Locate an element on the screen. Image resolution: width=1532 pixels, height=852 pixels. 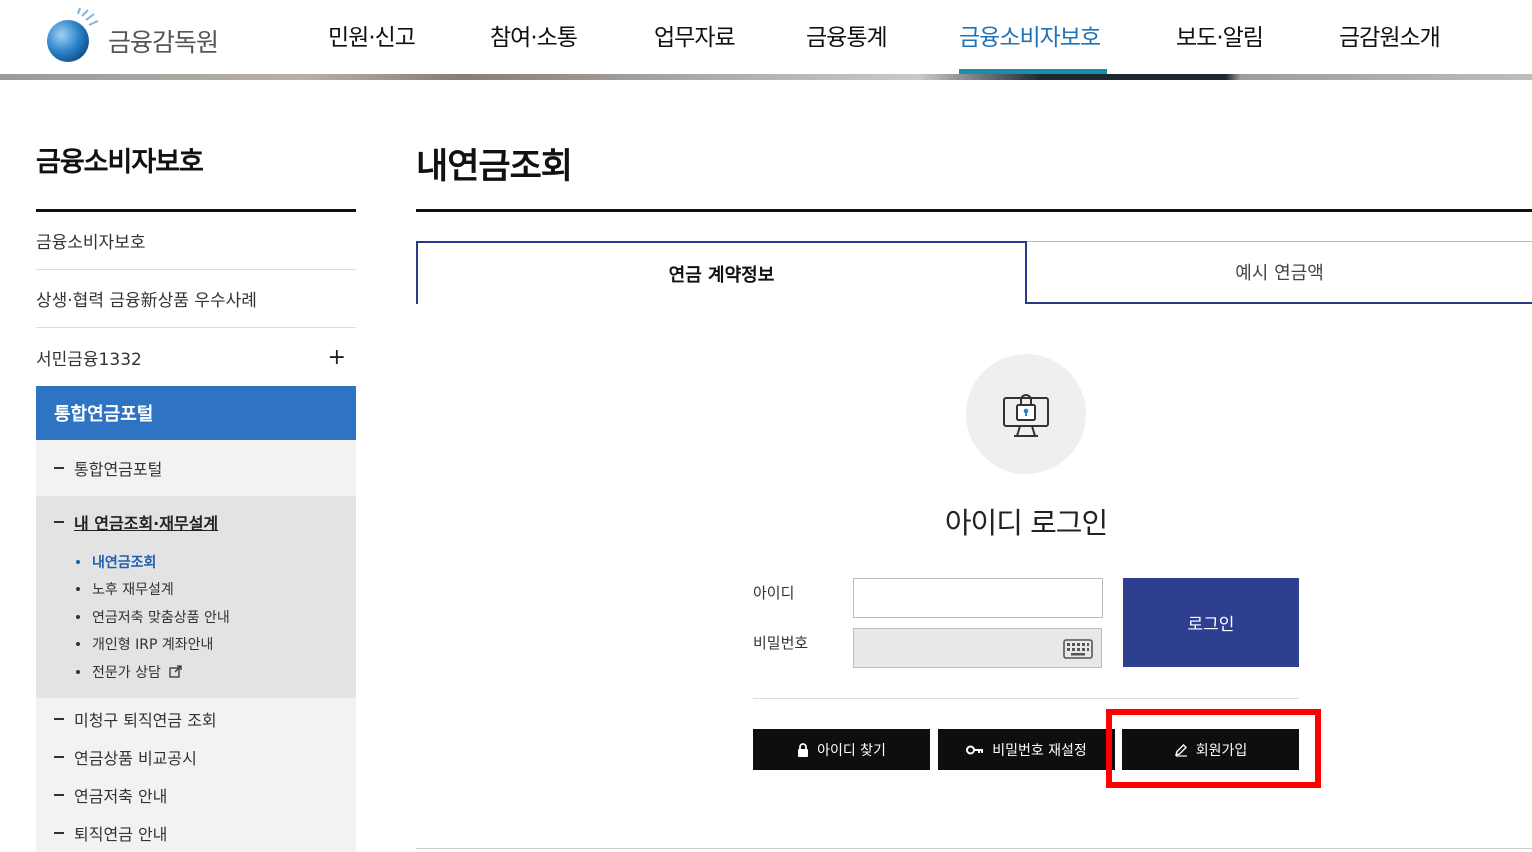
password-input is located at coordinates (977, 648).